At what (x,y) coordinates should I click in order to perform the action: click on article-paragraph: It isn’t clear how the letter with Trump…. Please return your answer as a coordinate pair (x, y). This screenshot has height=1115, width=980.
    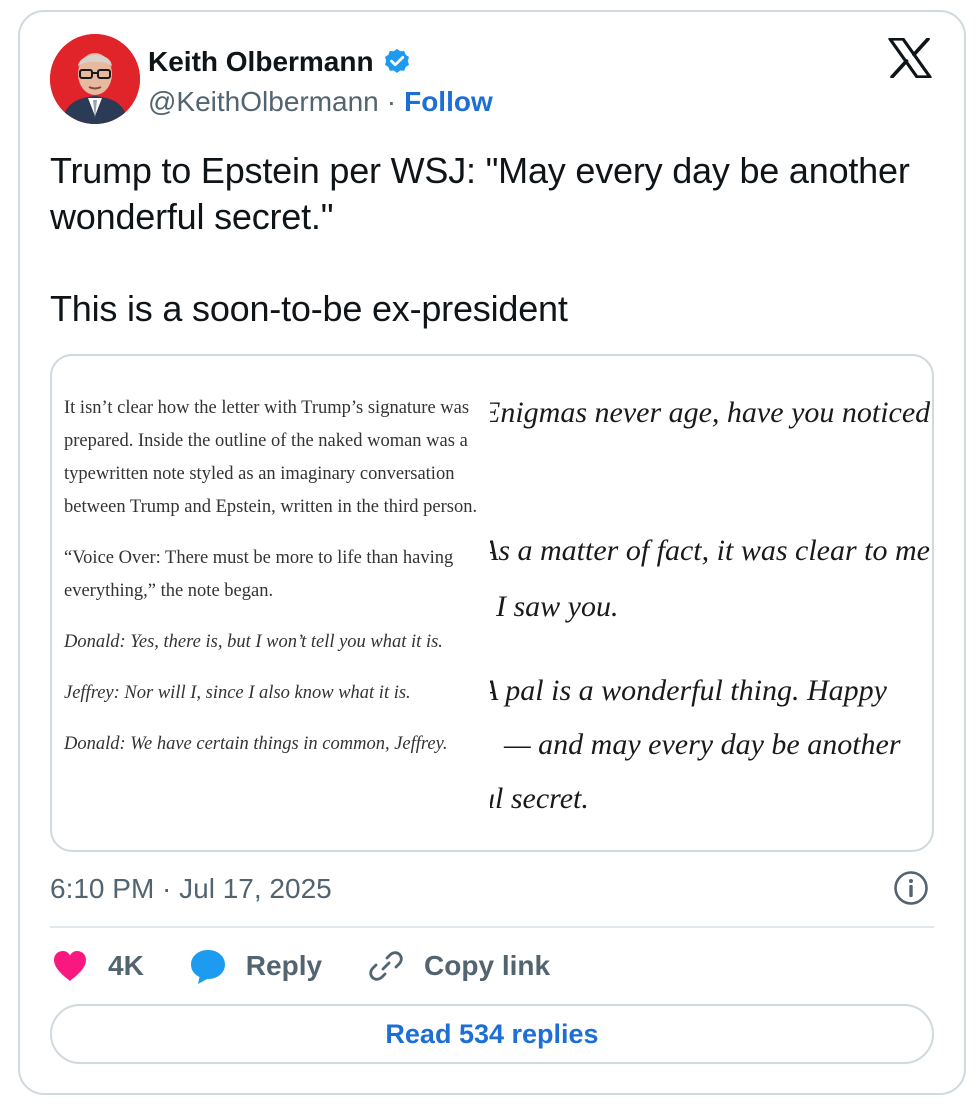
    Looking at the image, I should click on (271, 457).